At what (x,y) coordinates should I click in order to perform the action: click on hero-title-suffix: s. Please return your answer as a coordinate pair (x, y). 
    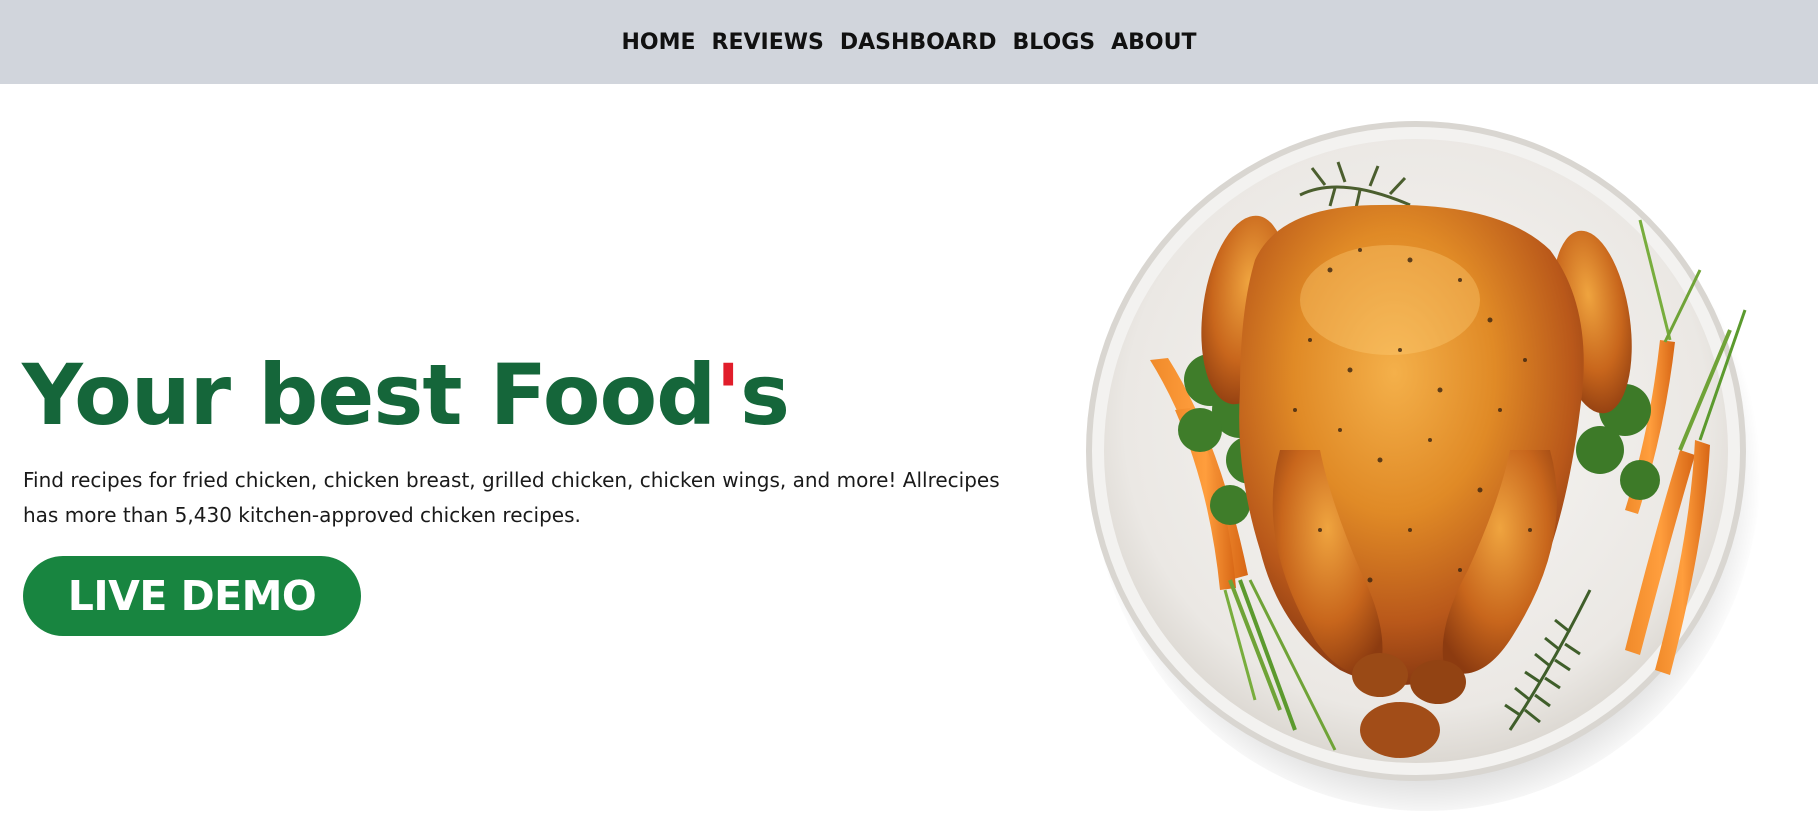
    Looking at the image, I should click on (765, 395).